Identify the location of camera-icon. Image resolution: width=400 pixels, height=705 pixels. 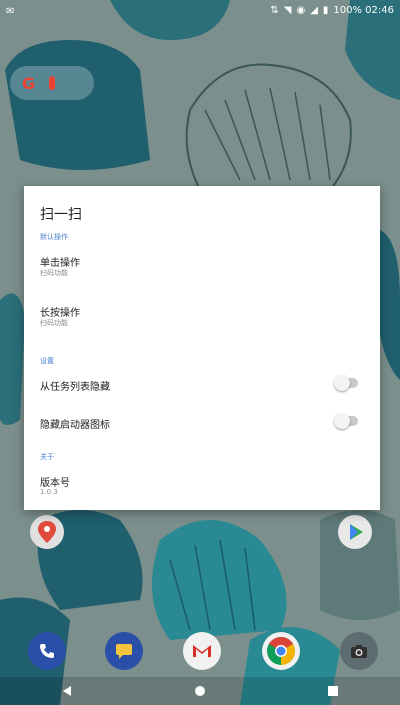
(359, 651).